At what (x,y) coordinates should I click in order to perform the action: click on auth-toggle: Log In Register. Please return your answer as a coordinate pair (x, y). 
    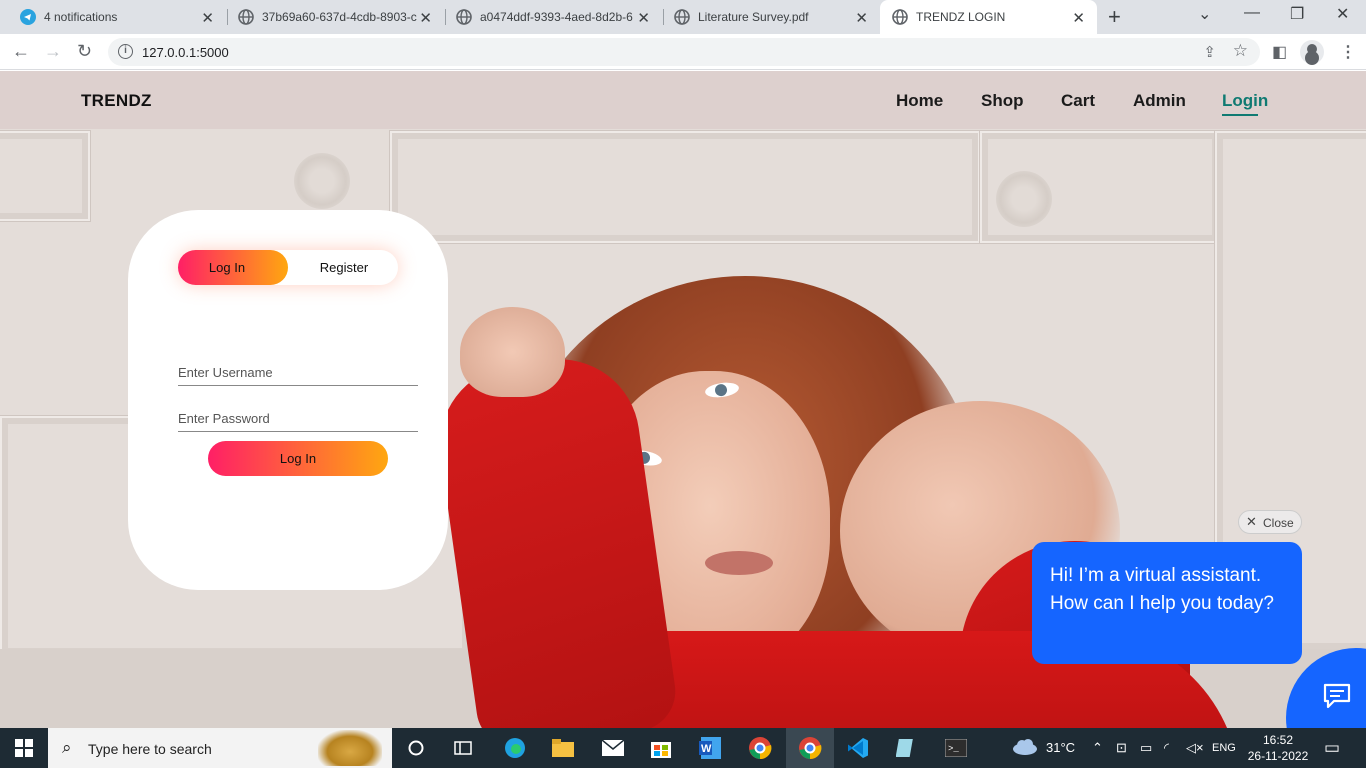
    Looking at the image, I should click on (288, 267).